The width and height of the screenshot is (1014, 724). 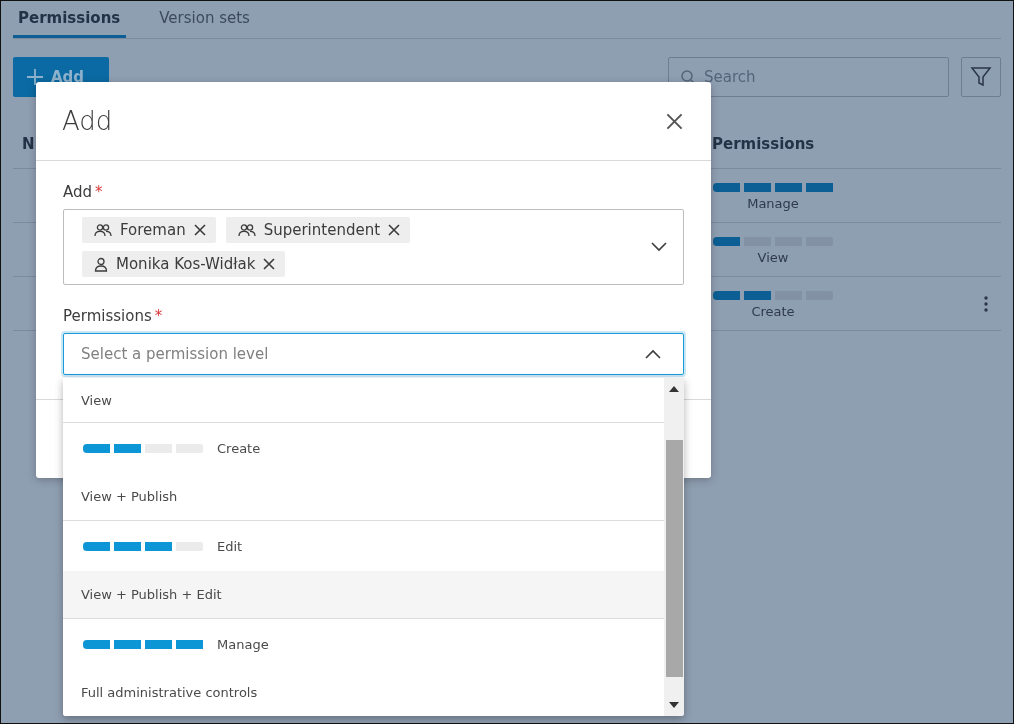 What do you see at coordinates (96, 400) in the screenshot?
I see `option-description: View` at bounding box center [96, 400].